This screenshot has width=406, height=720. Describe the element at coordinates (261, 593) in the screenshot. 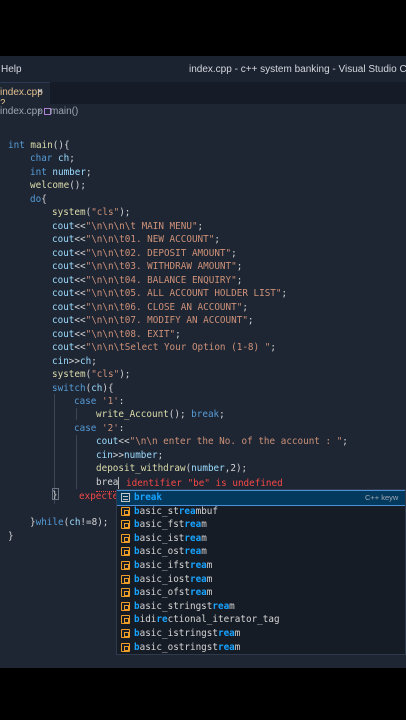

I see `suggestion-item: basic_ofstream` at that location.